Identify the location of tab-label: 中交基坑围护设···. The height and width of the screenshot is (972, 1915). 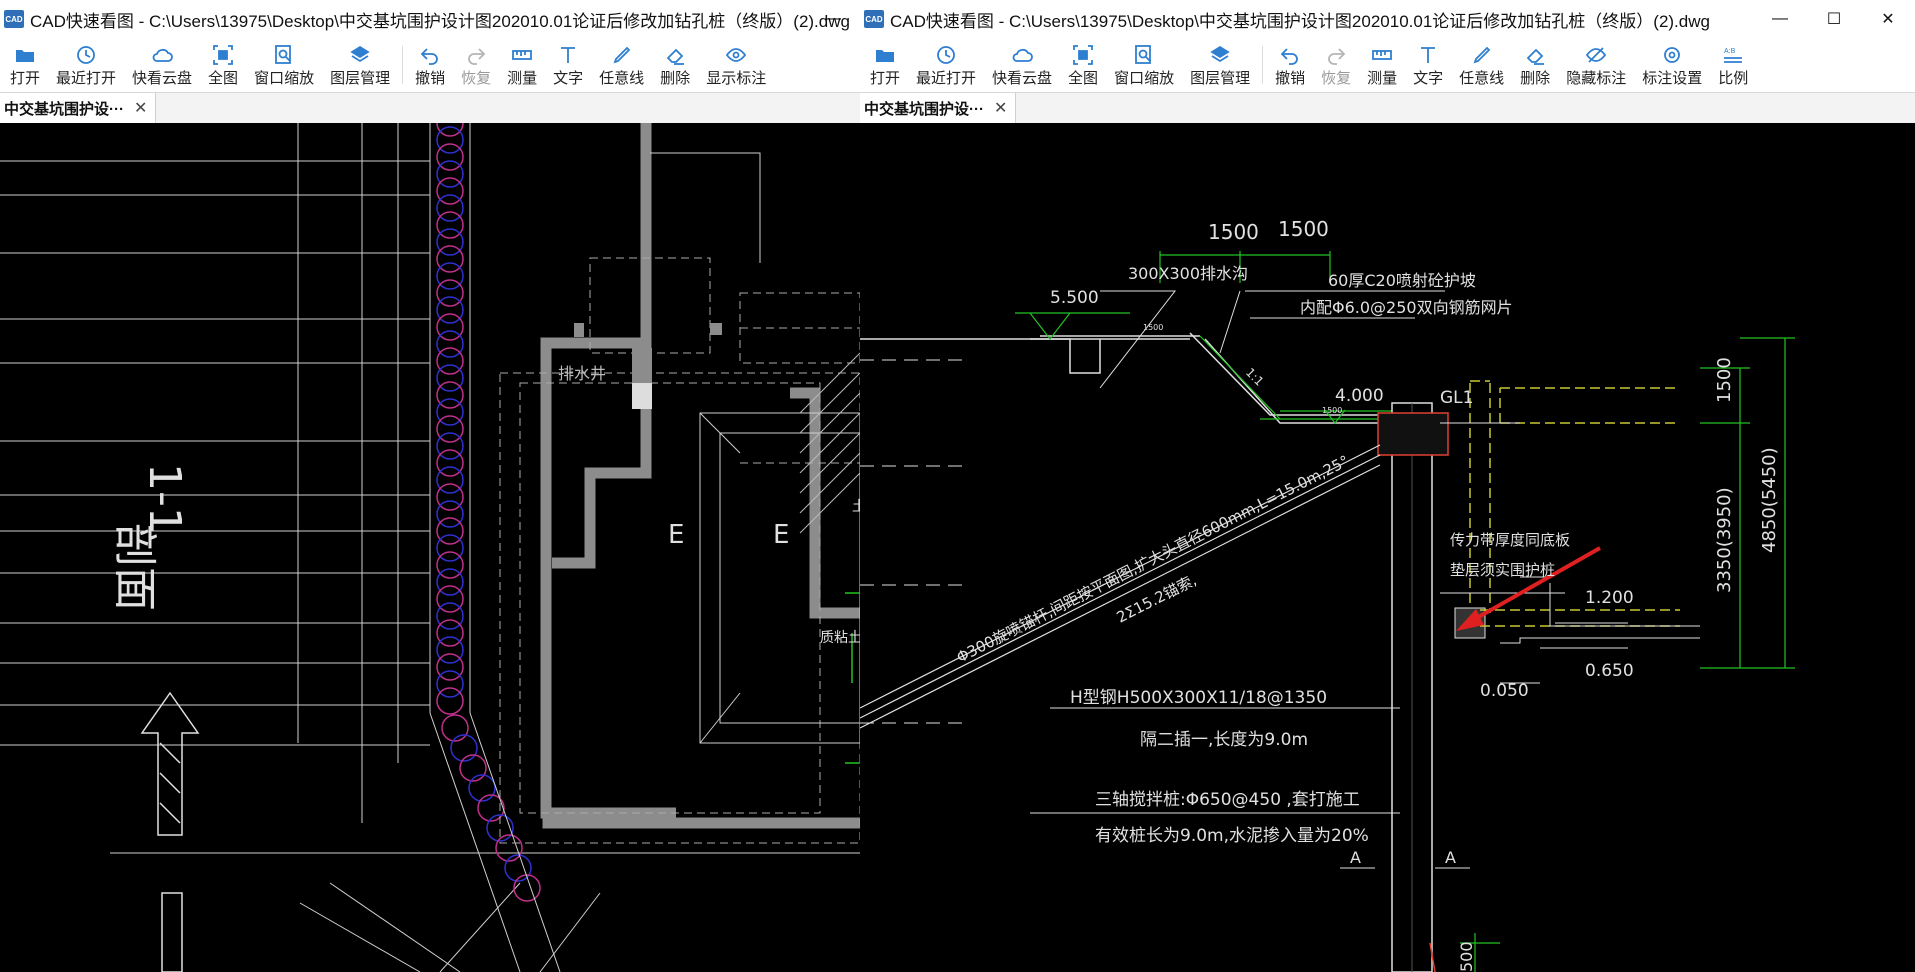
(924, 109).